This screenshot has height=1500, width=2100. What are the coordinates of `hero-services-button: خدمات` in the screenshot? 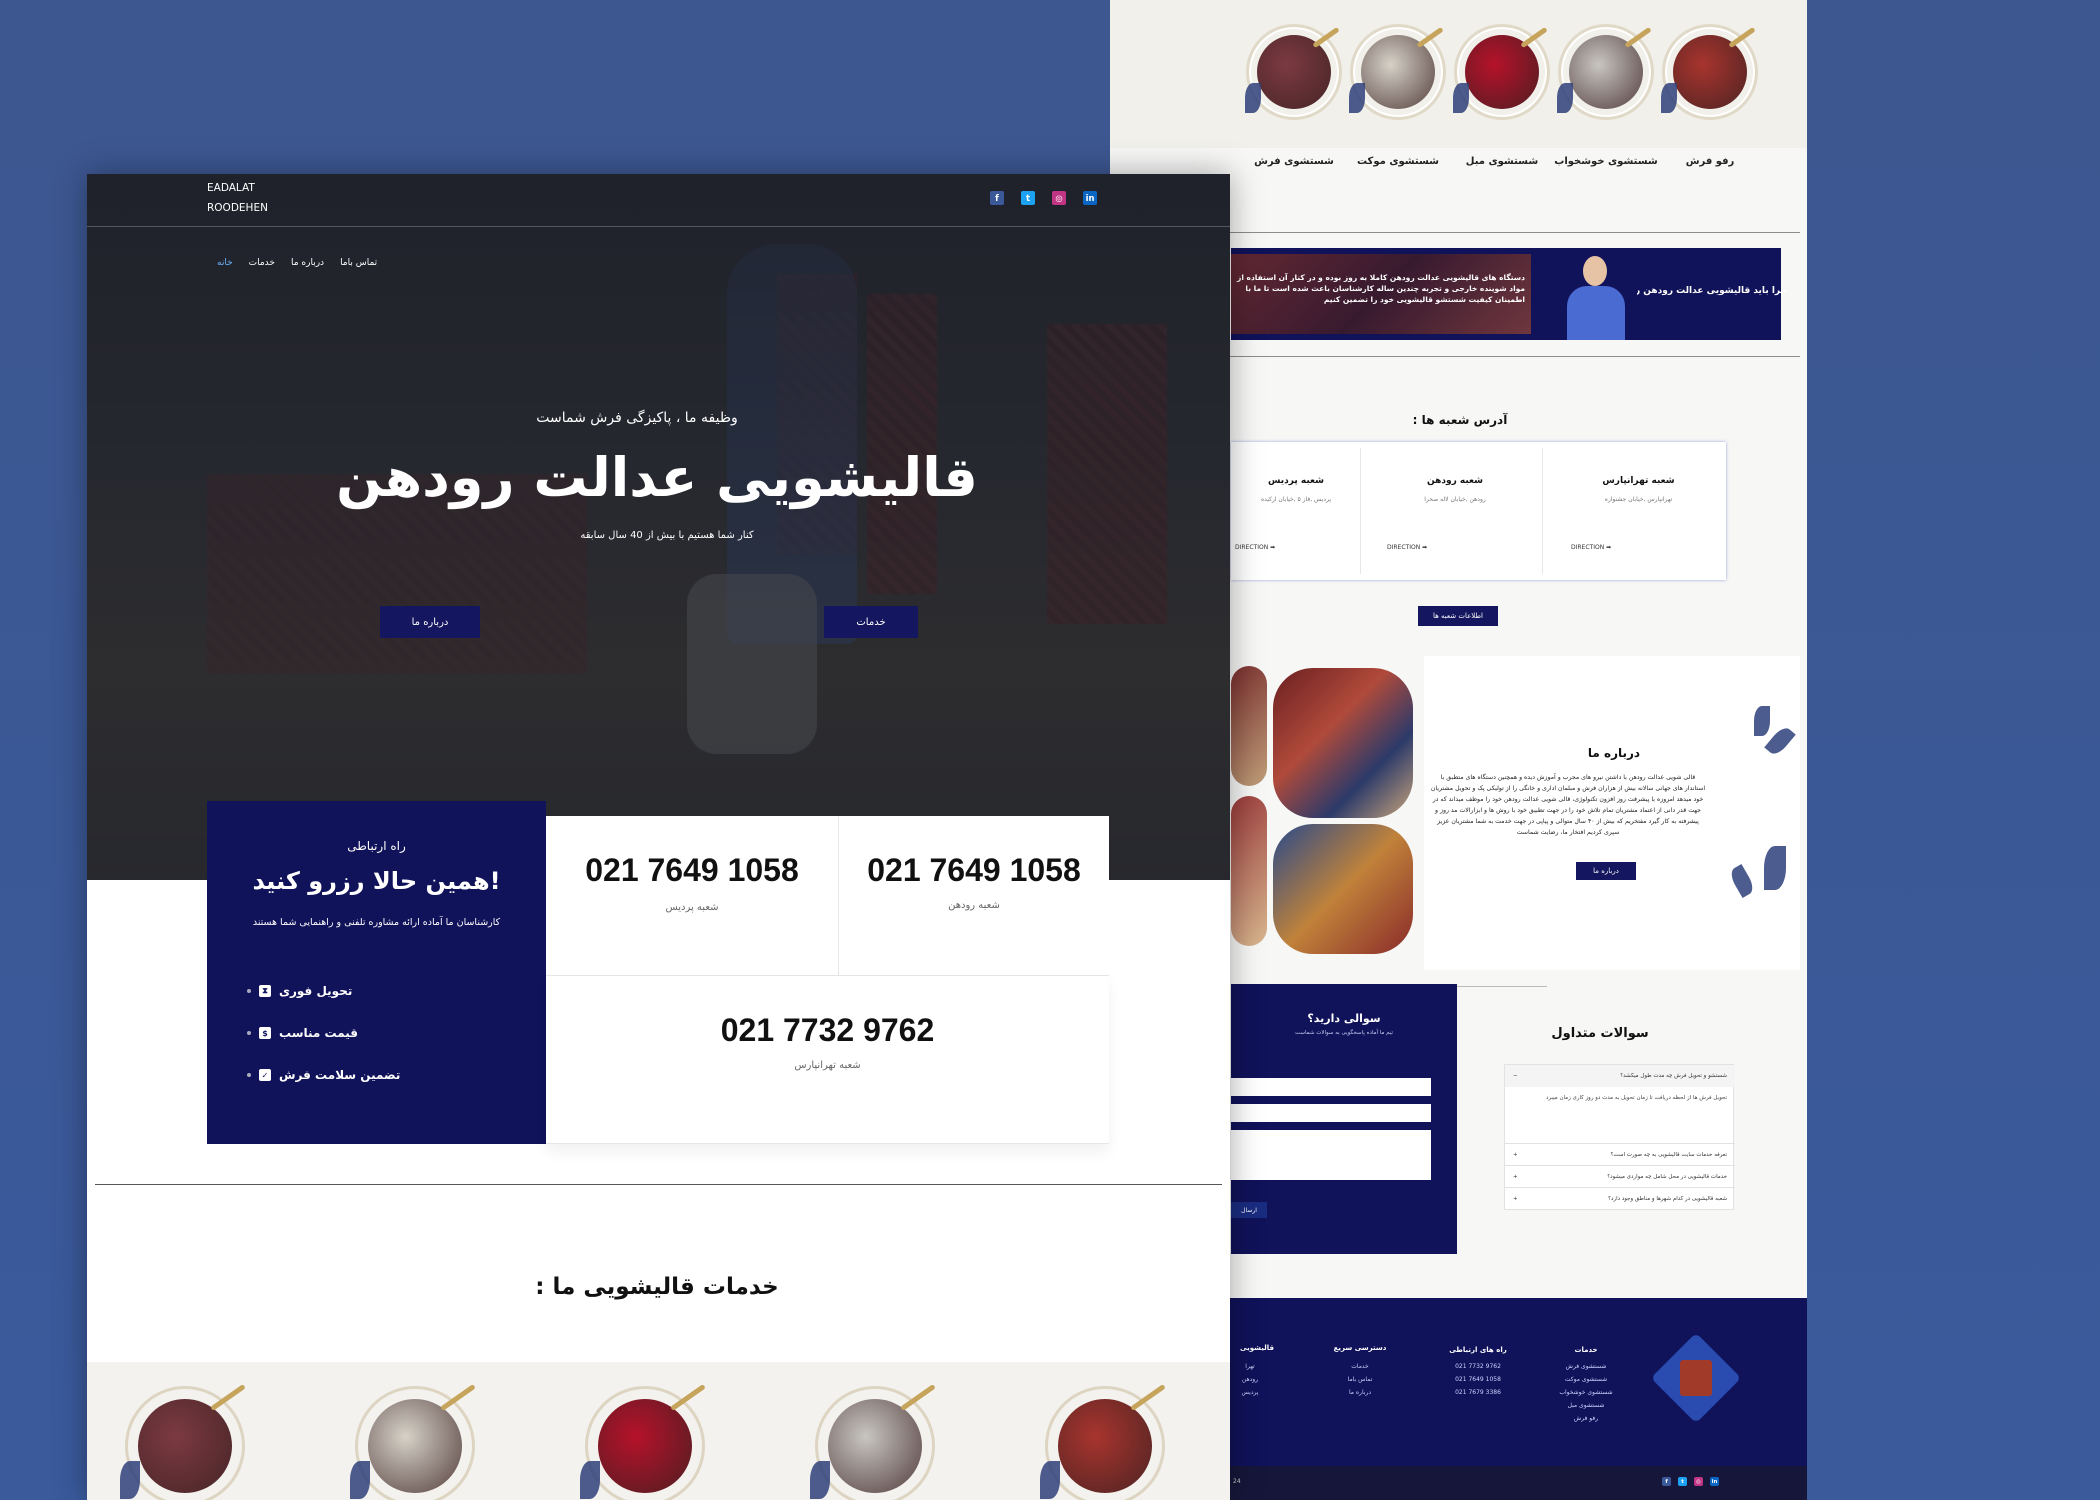 It's located at (871, 622).